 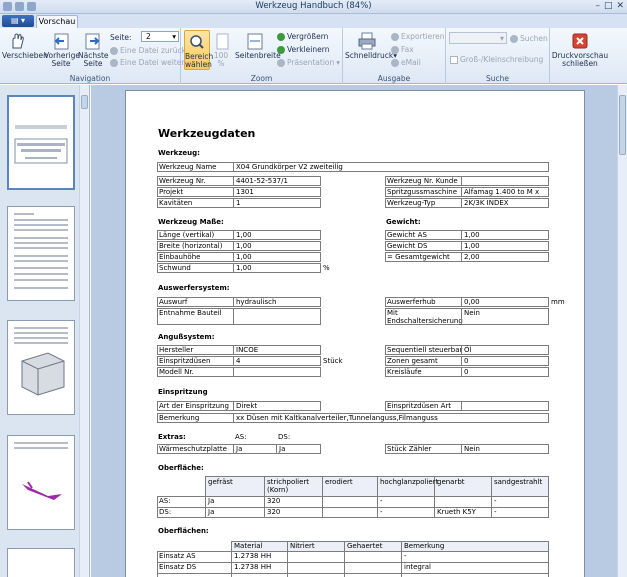 I want to click on surfaces-col-1: Nitriert, so click(x=302, y=546).